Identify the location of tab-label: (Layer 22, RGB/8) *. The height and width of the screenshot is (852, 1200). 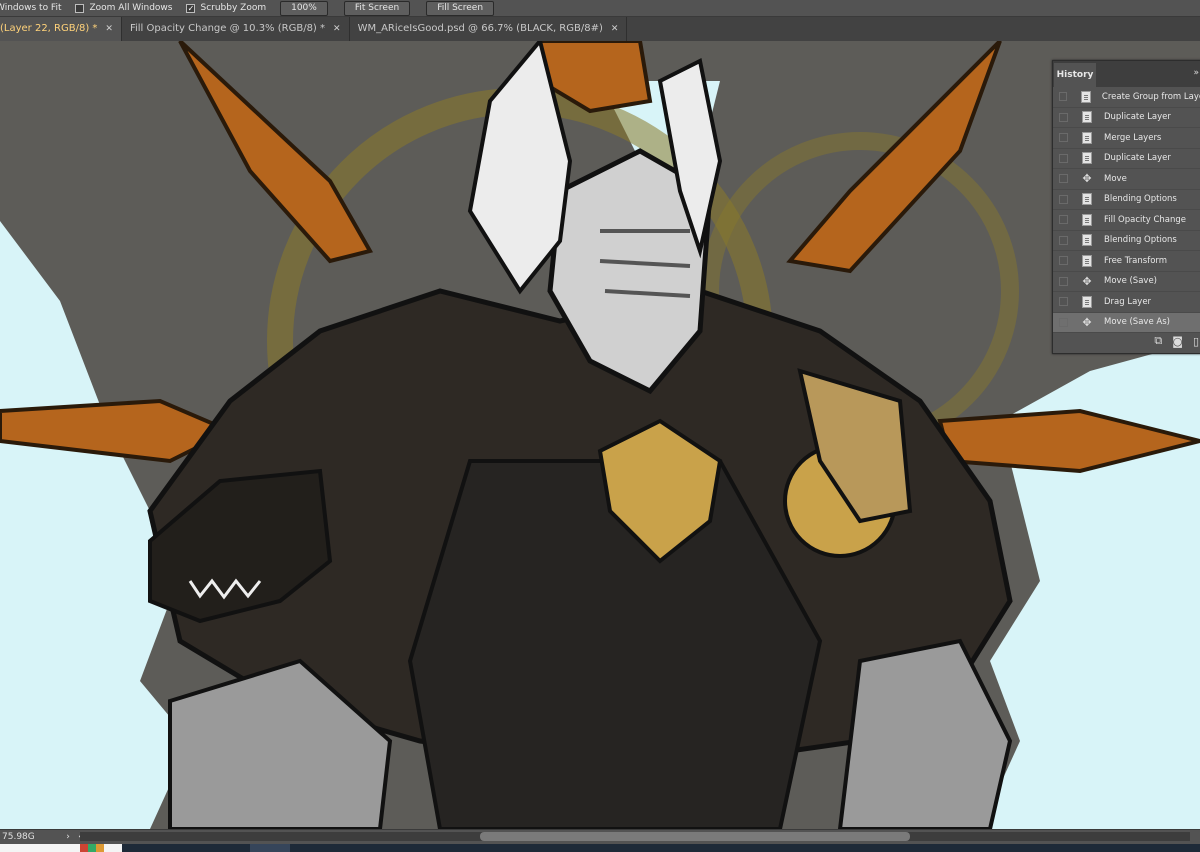
(49, 28).